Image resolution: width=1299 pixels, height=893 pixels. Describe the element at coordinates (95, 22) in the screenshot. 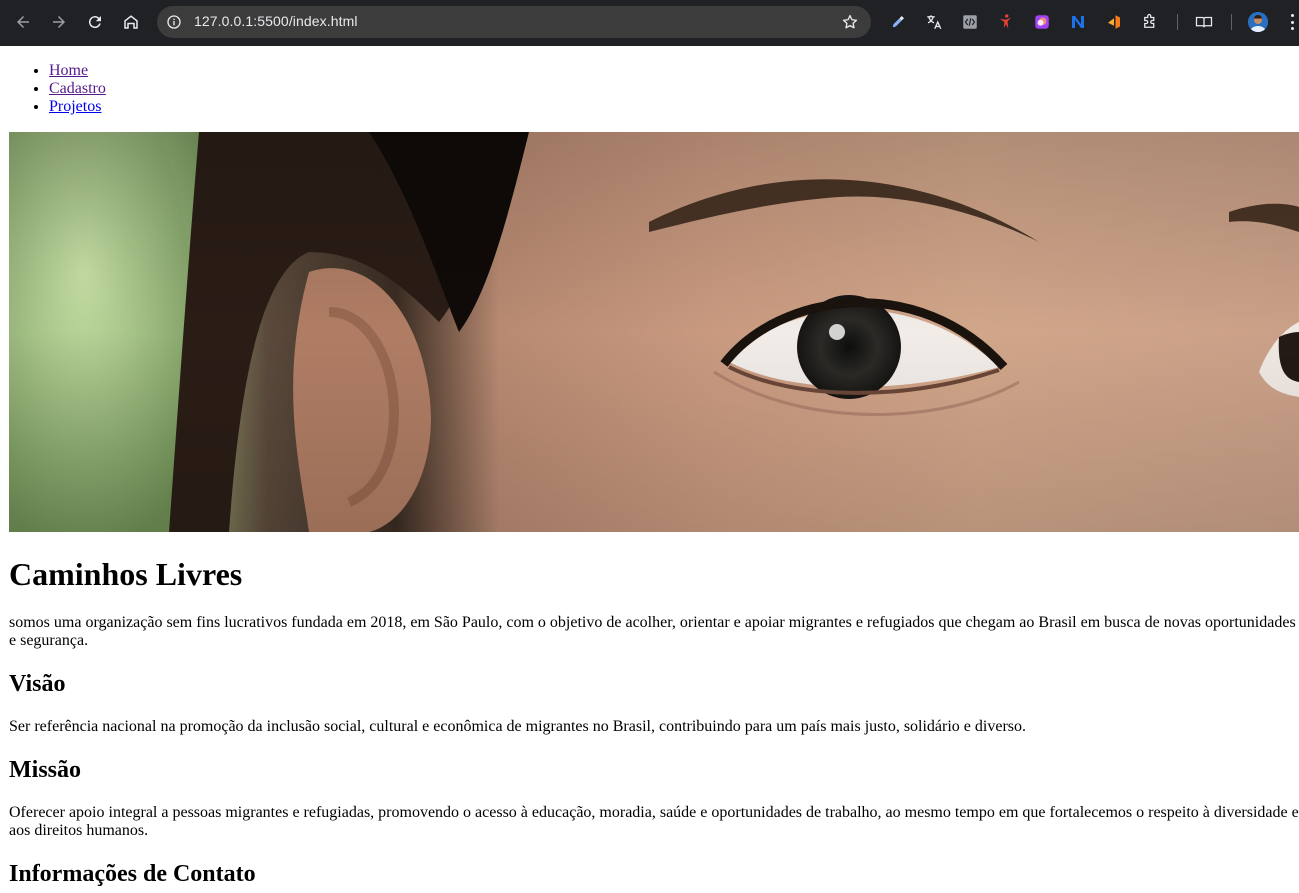

I see `reload-icon` at that location.